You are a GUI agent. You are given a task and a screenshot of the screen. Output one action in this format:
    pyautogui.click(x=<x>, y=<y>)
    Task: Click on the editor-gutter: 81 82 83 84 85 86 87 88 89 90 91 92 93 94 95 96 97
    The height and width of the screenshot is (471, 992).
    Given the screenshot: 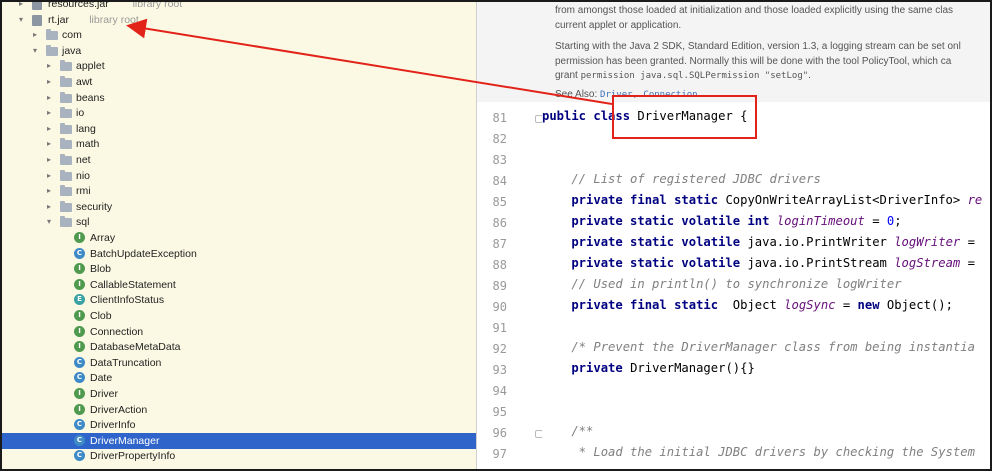 What is the action you would take?
    pyautogui.click(x=510, y=285)
    